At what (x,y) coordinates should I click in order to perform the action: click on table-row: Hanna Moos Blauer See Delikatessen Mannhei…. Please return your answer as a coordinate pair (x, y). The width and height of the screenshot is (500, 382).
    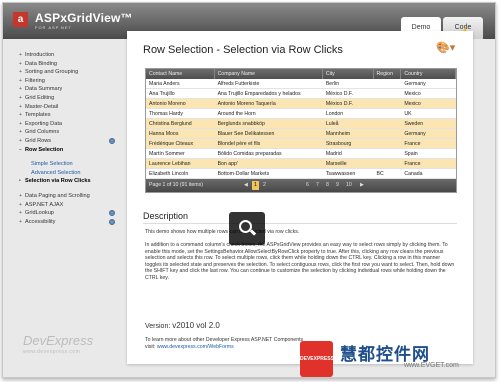
    Looking at the image, I should click on (301, 134).